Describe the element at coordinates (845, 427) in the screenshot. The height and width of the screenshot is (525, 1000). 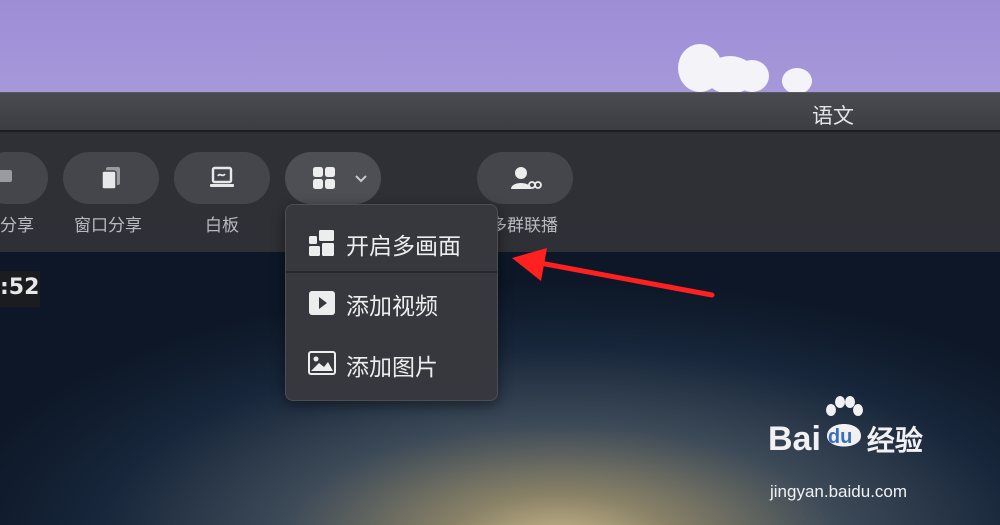
I see `watermark-brand: Bai du 经验` at that location.